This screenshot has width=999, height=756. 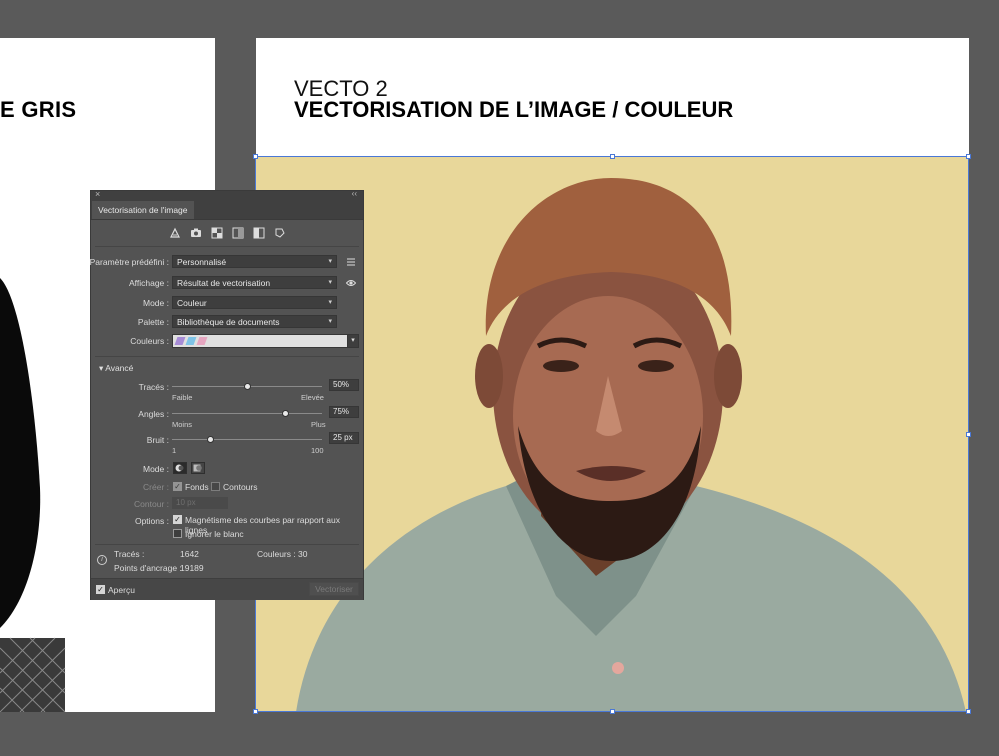 I want to click on noise-slider-thumb, so click(x=210, y=439).